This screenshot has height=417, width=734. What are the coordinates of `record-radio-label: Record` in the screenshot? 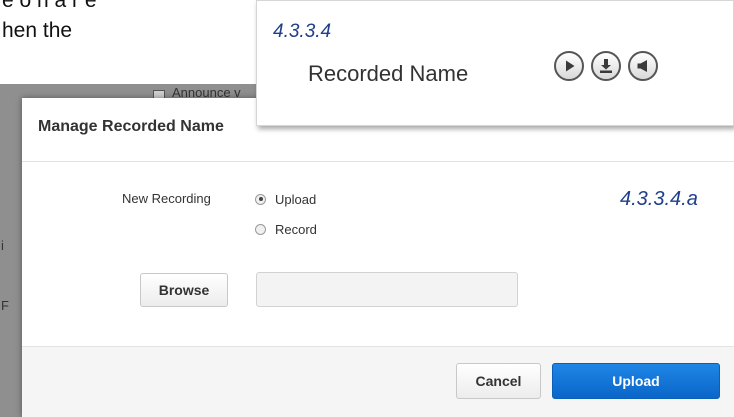 It's located at (296, 229).